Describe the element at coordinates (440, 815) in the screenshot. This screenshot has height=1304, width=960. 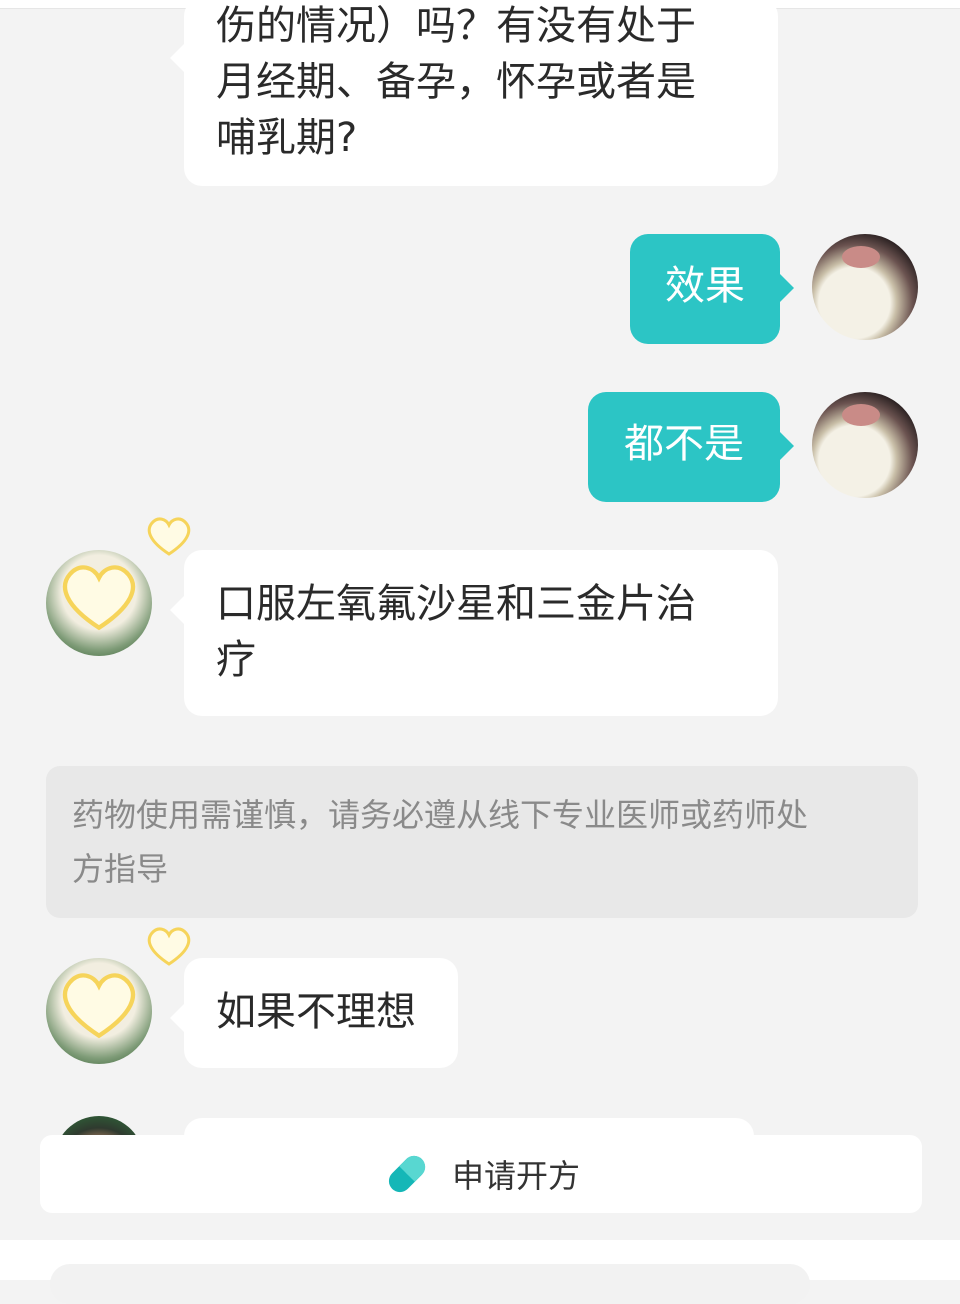
I see `notice-line: 药物使用需谨慎，请务必遵从线下专业医师或药师处` at that location.